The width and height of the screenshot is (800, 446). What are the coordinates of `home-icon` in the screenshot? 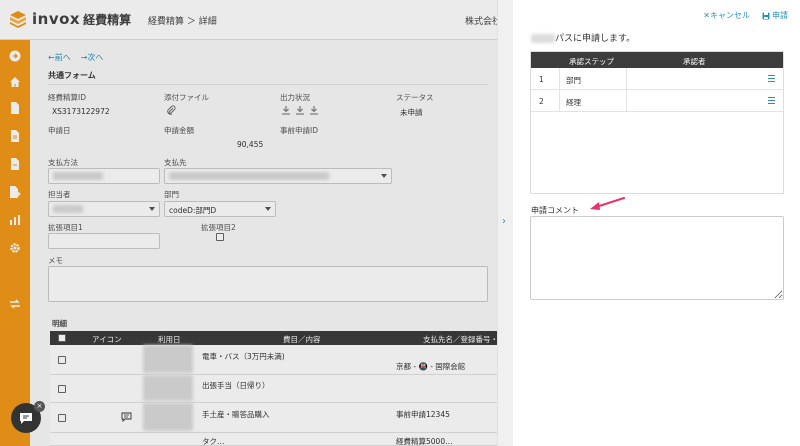 It's located at (15, 82).